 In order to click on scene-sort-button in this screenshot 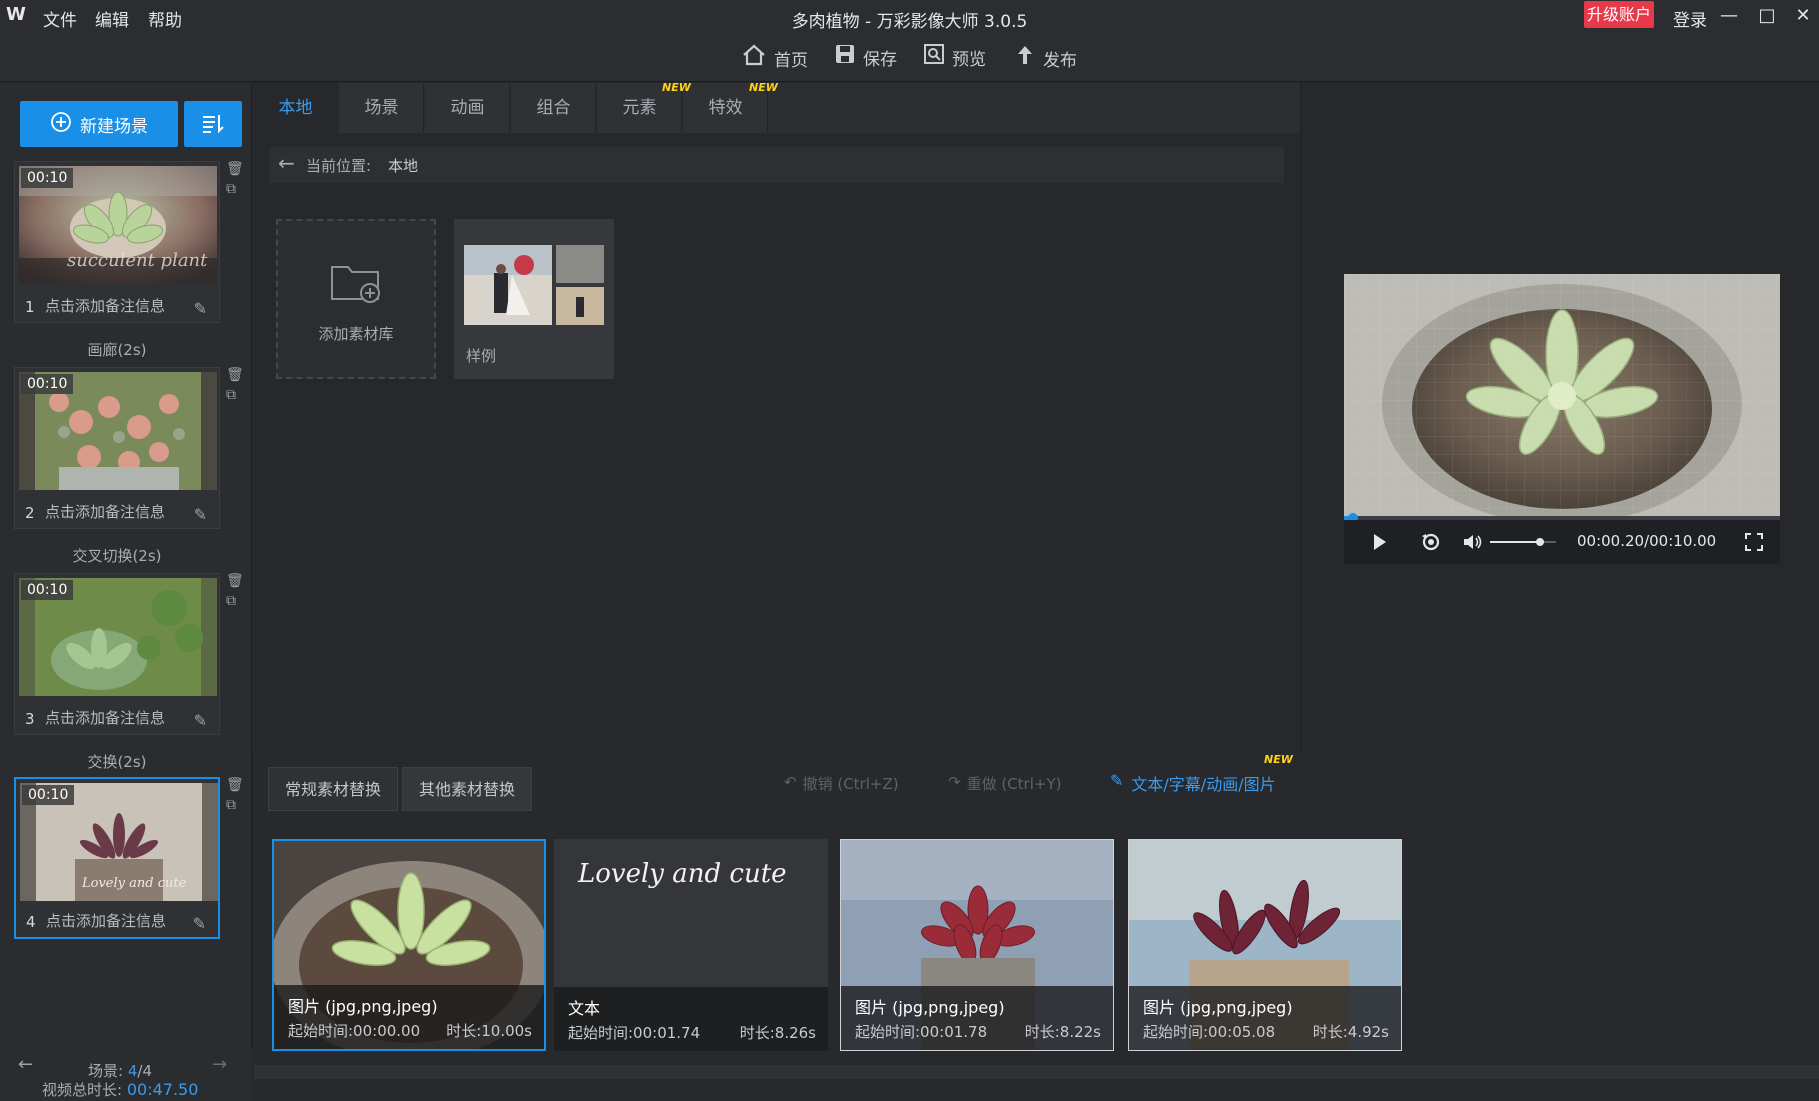, I will do `click(213, 124)`.